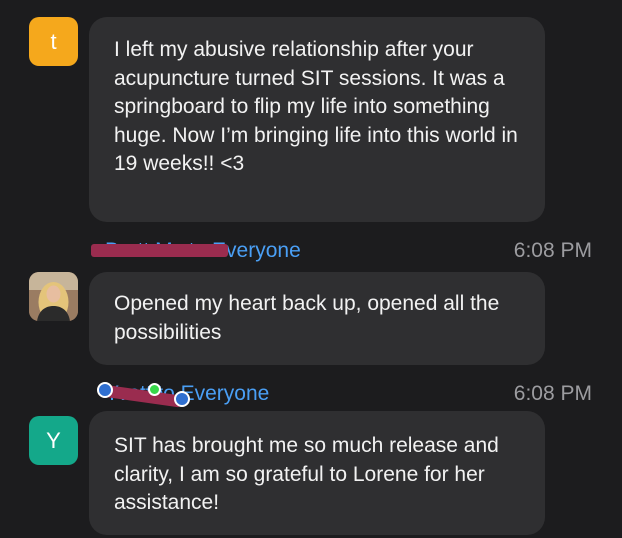  I want to click on redaction-mark, so click(159, 250).